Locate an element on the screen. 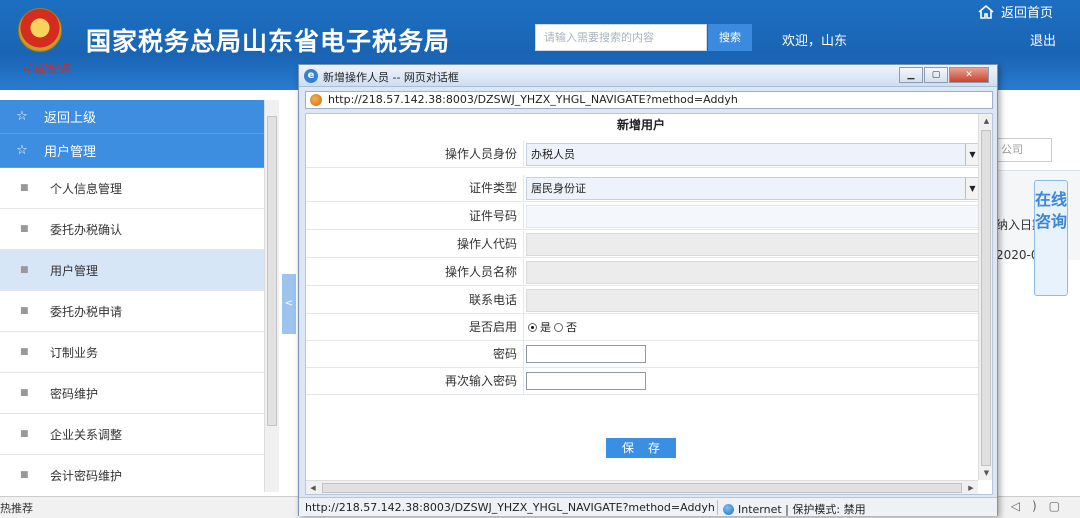  identity-select-value: 办税人员 is located at coordinates (553, 154).